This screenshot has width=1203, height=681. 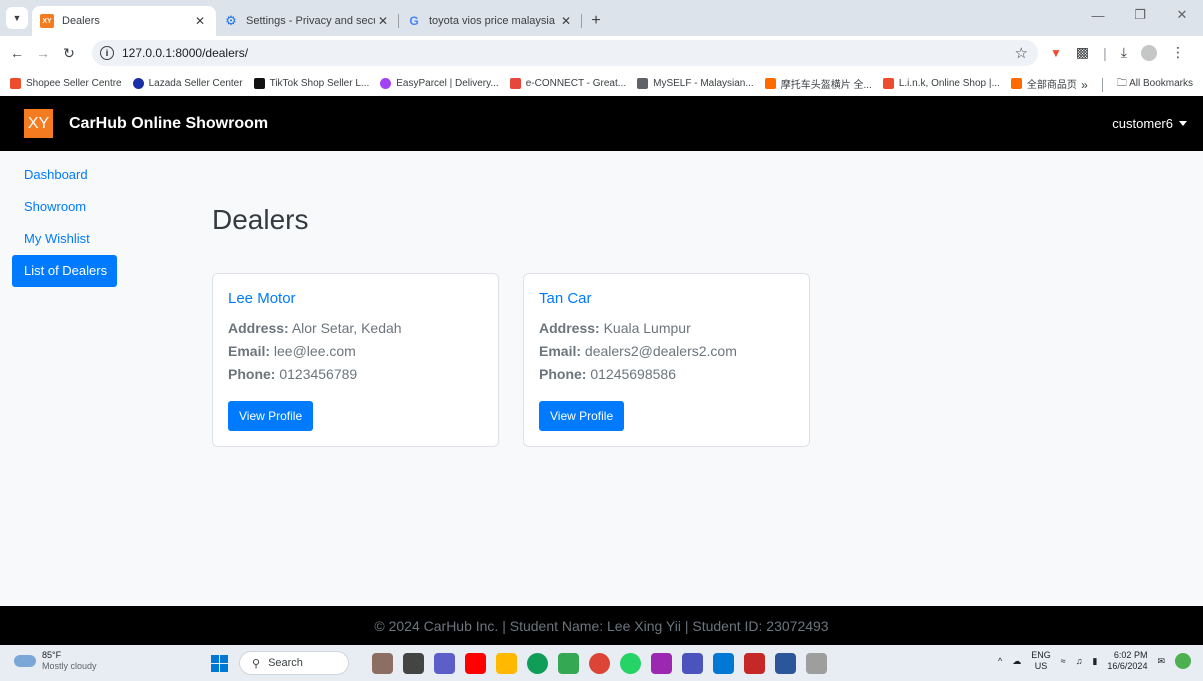 What do you see at coordinates (1098, 15) in the screenshot?
I see `minimize-icon: —` at bounding box center [1098, 15].